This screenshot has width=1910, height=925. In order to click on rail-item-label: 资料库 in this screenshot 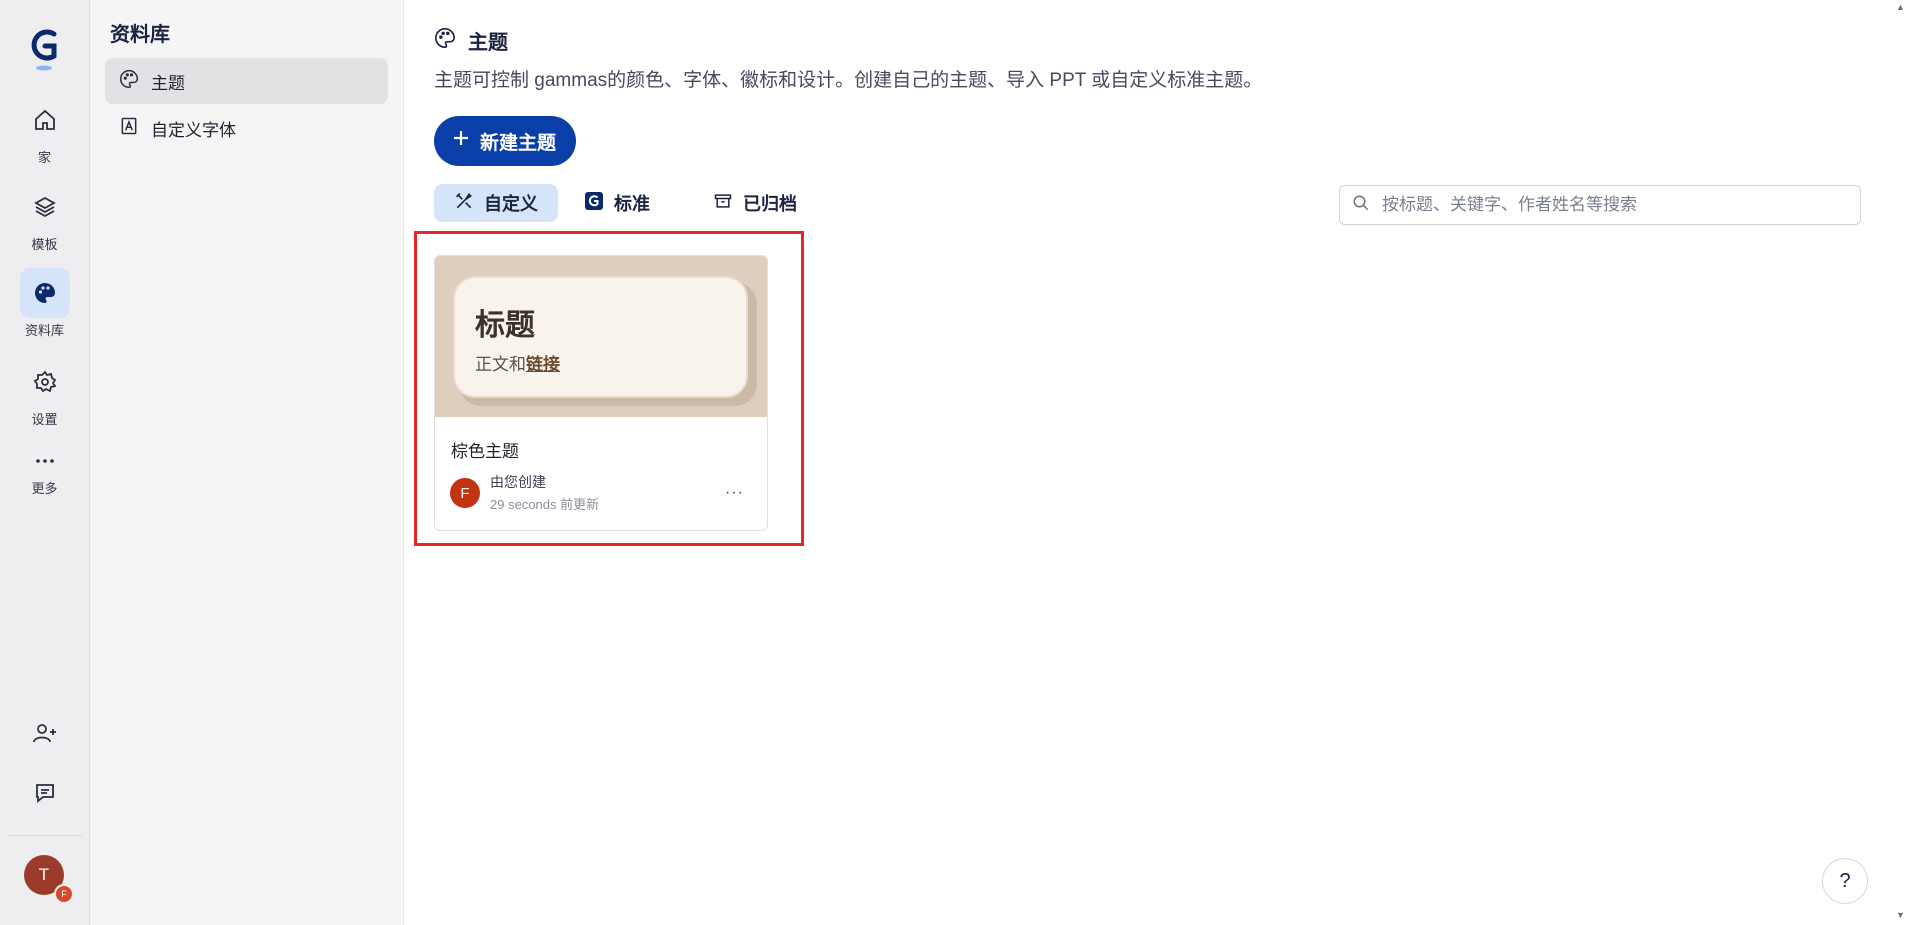, I will do `click(44, 330)`.